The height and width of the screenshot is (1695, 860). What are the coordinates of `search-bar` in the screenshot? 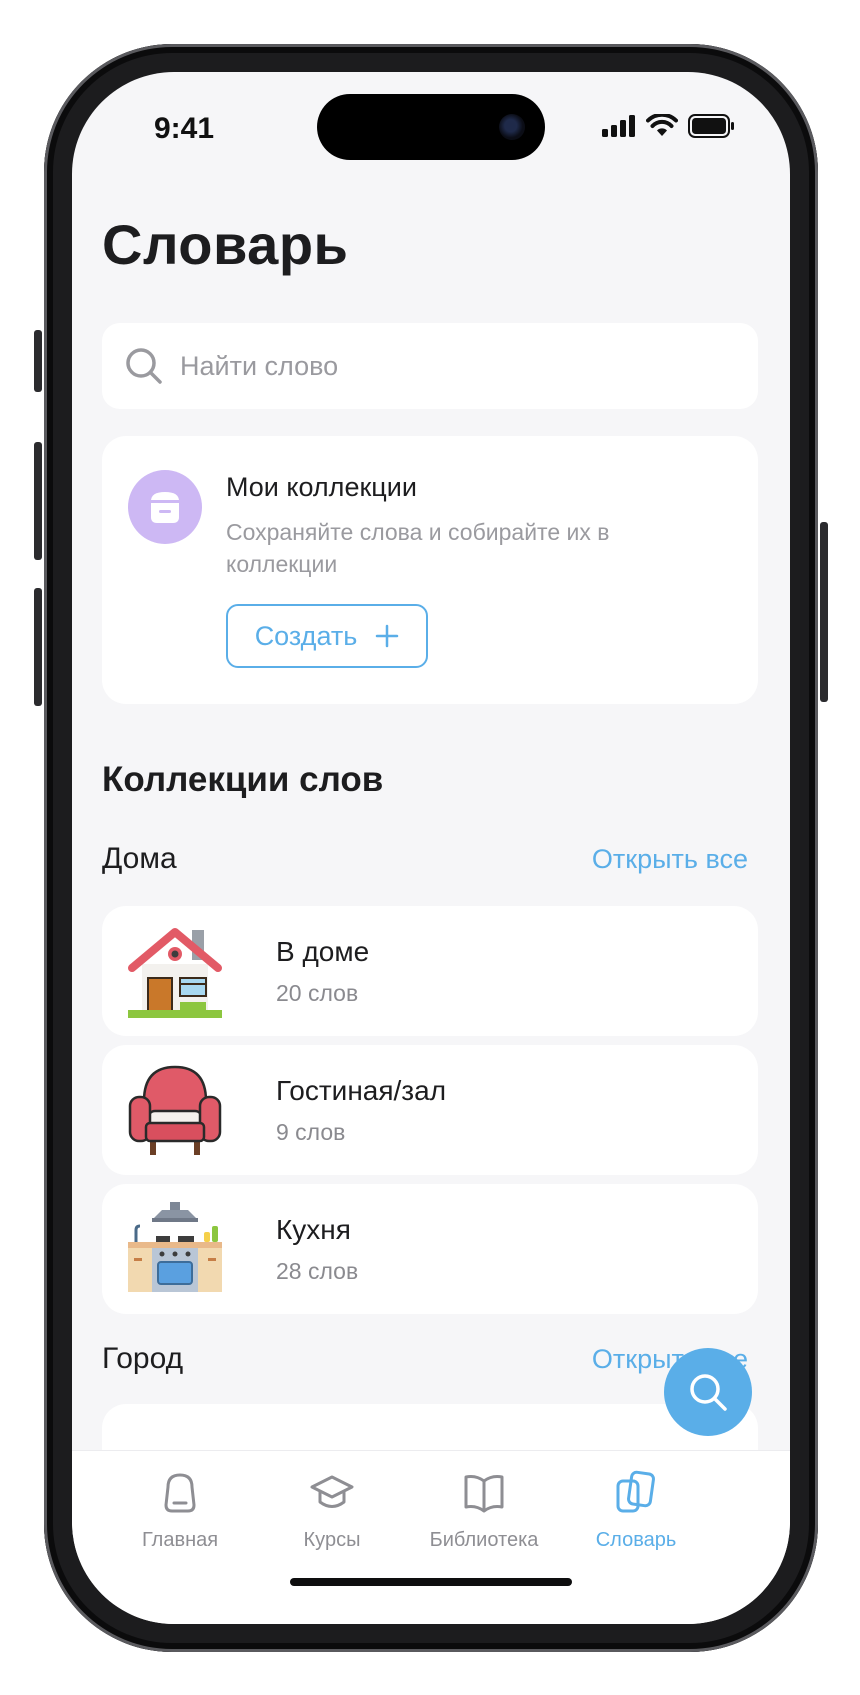 It's located at (430, 366).